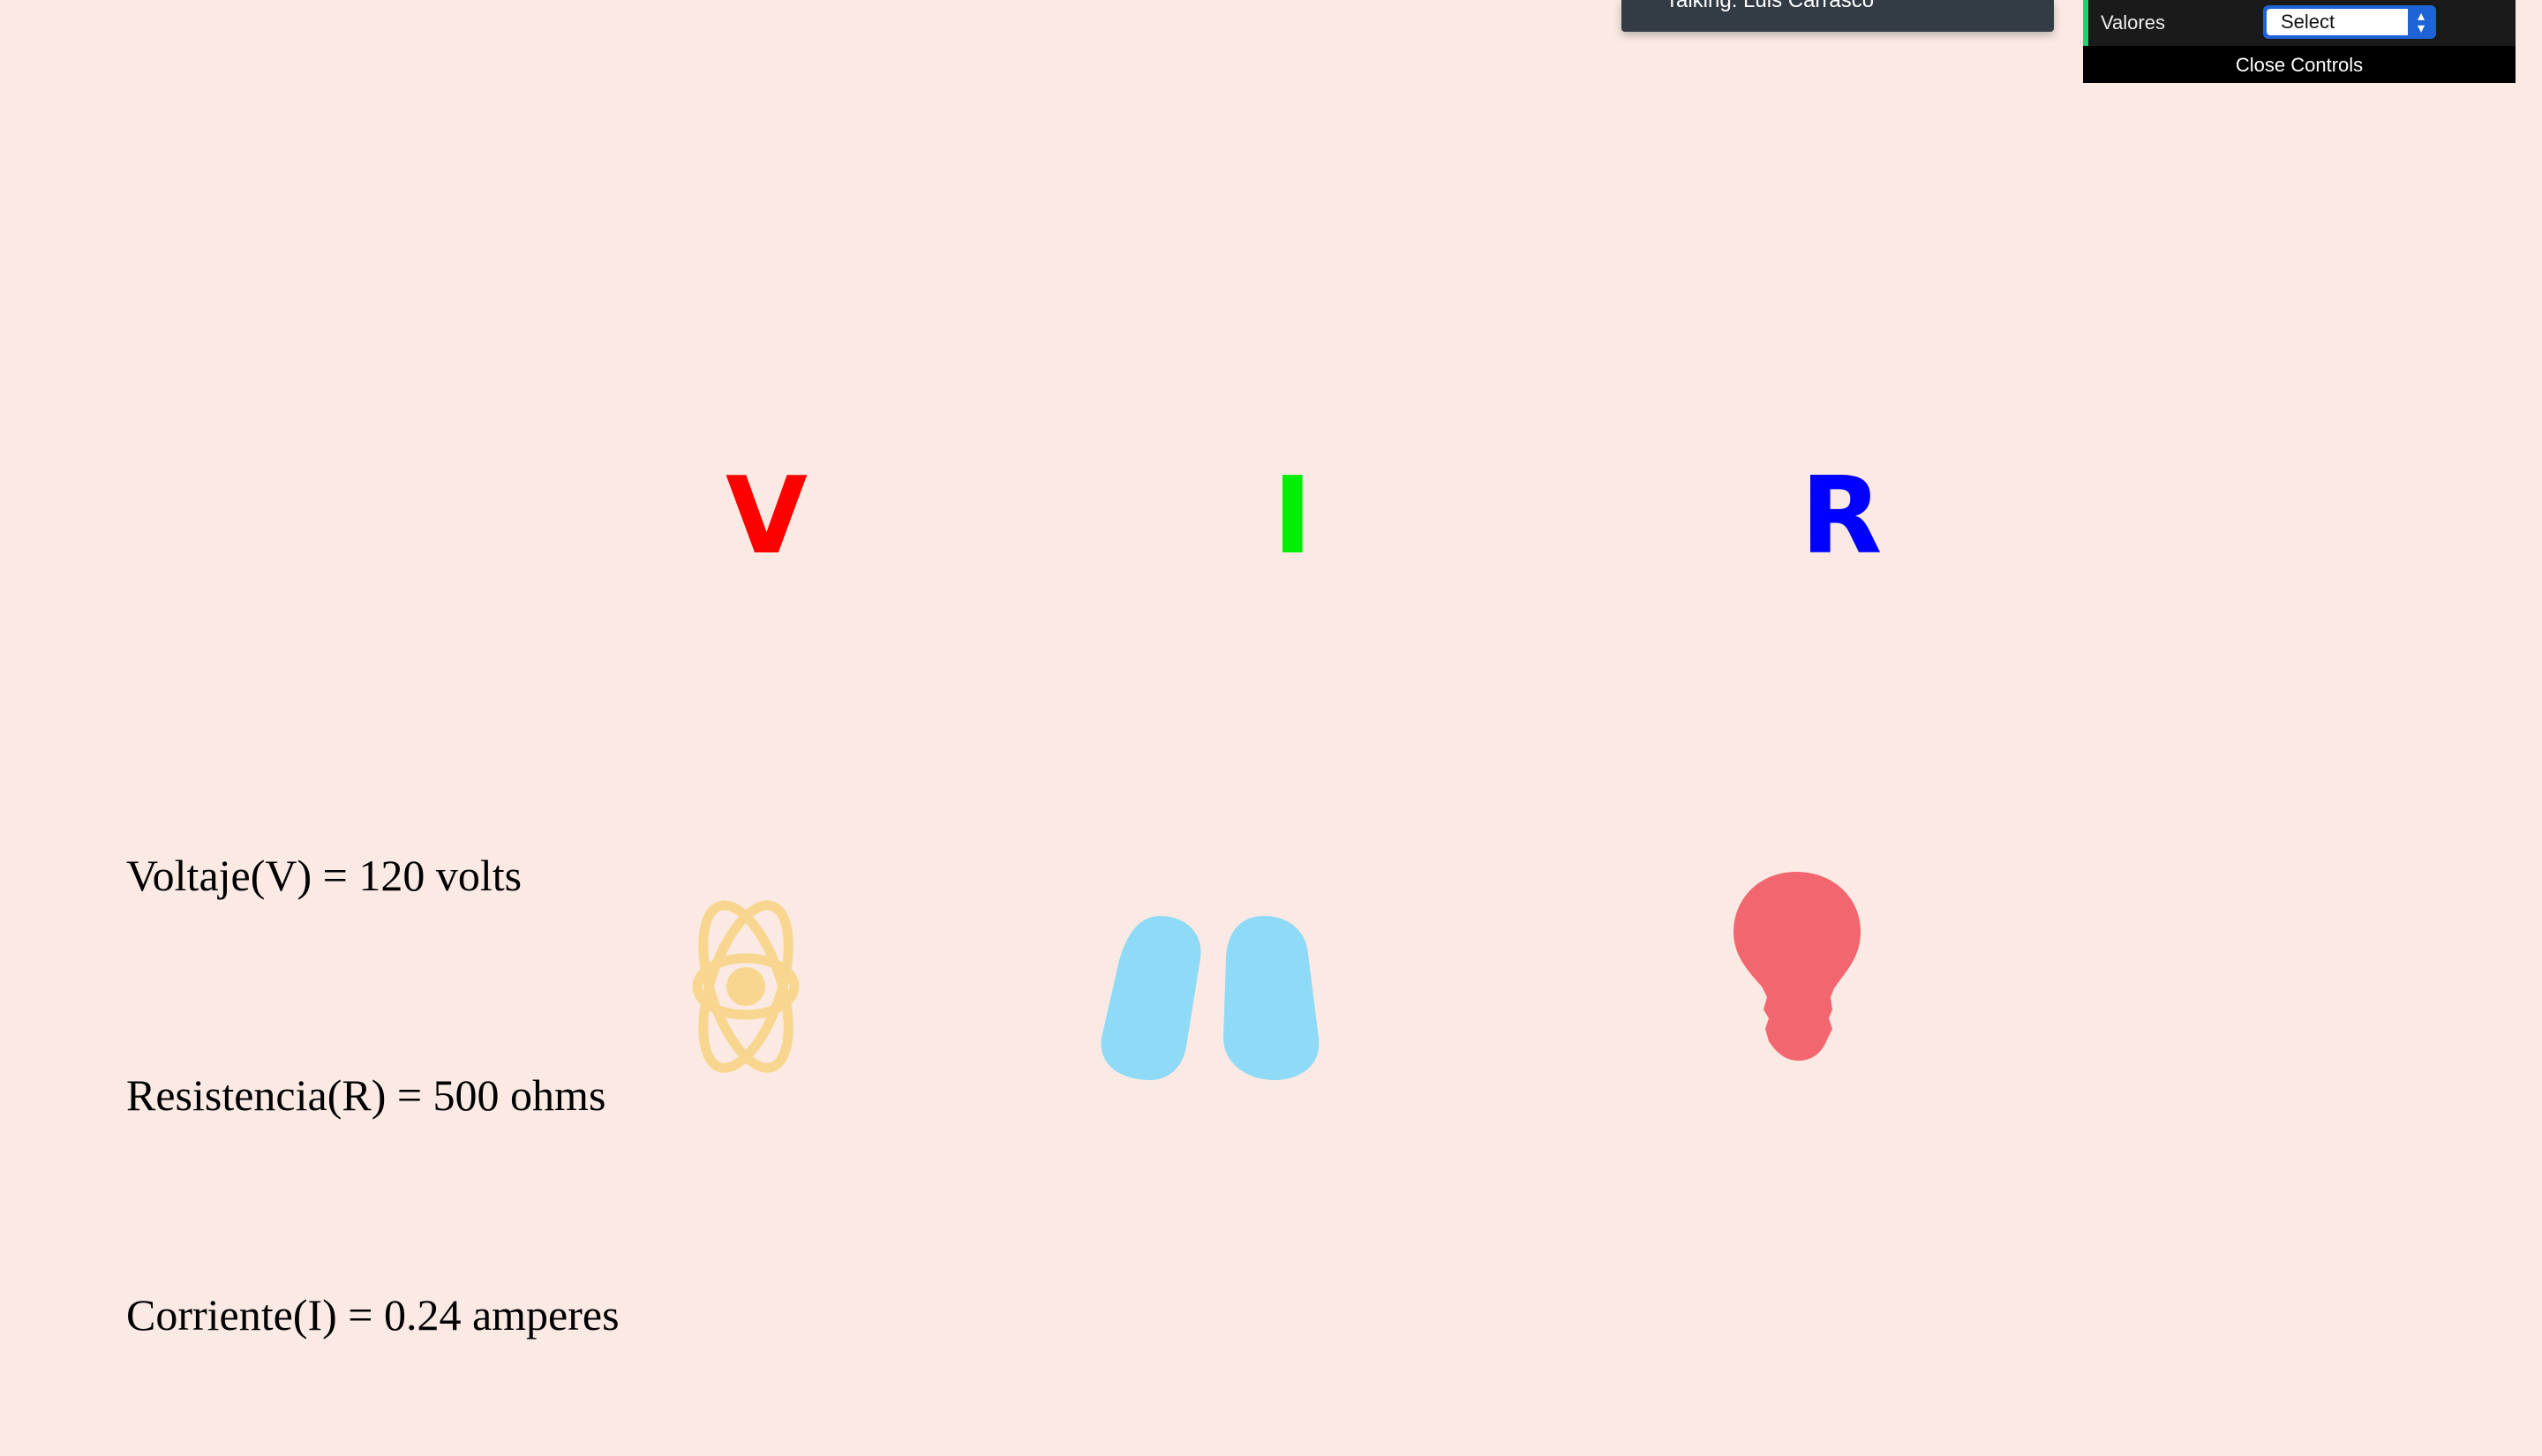  I want to click on valores-select: Select ▴ ▾, so click(2349, 22).